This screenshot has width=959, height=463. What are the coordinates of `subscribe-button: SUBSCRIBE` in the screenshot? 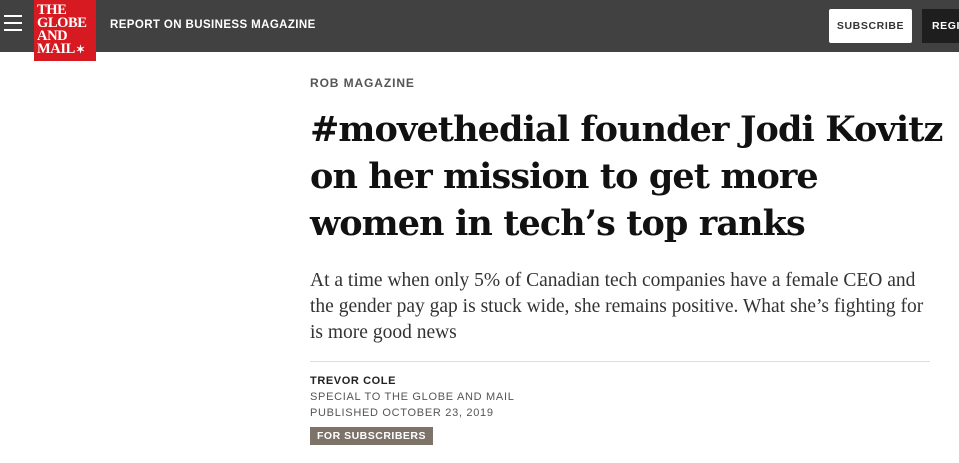 It's located at (870, 26).